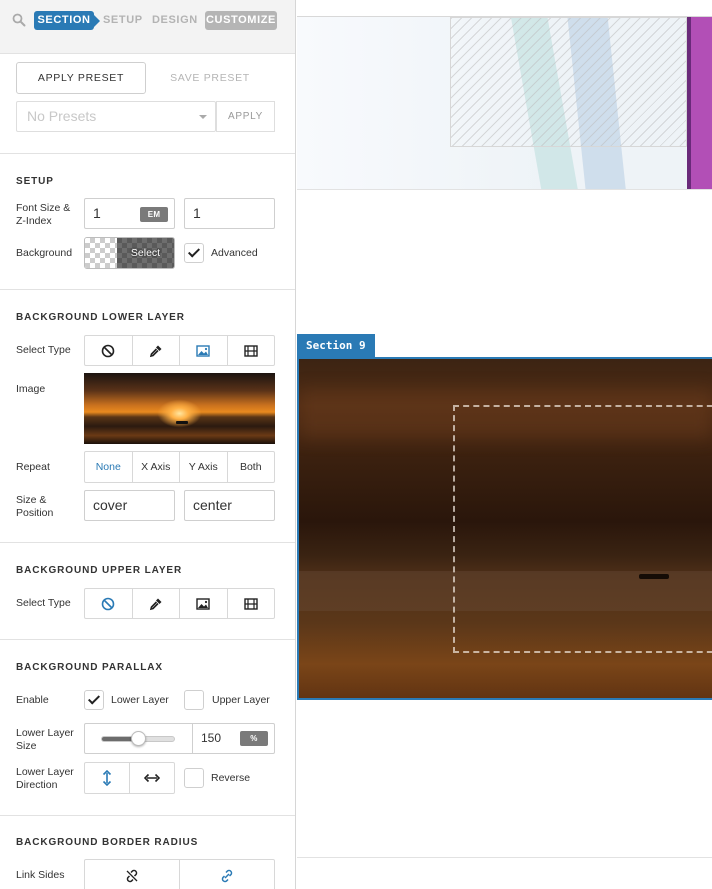  What do you see at coordinates (129, 213) in the screenshot?
I see `font-size-input: 1 EM` at bounding box center [129, 213].